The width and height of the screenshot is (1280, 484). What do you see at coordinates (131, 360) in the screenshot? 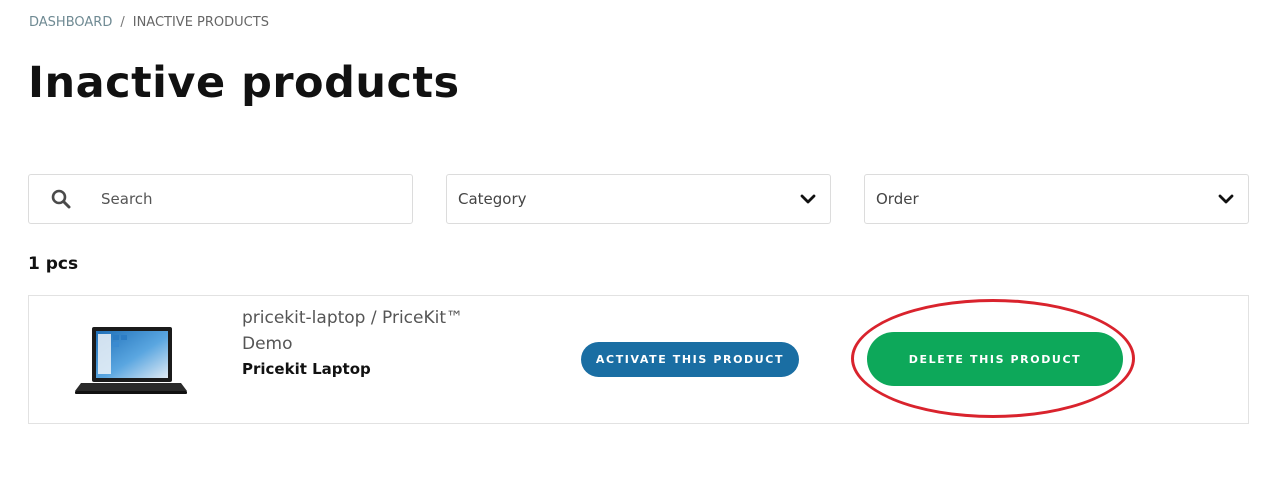
I see `laptop-thumbnail` at bounding box center [131, 360].